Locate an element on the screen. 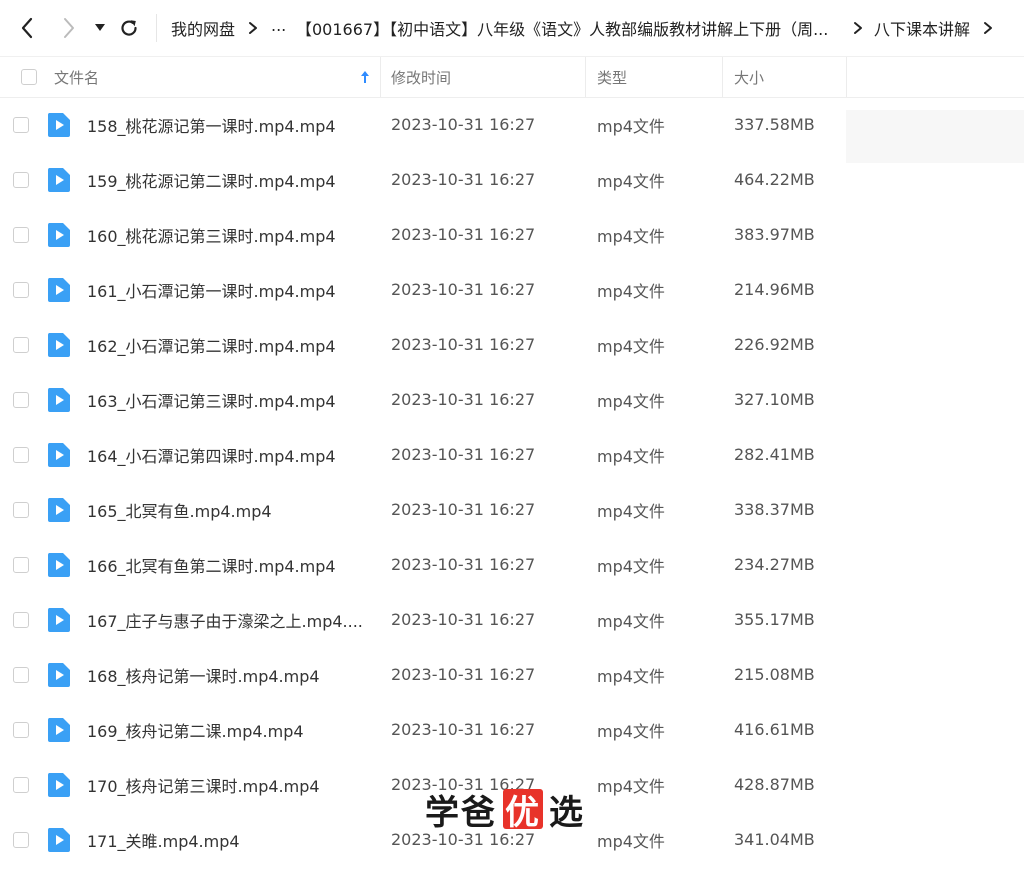 This screenshot has height=870, width=1024. file-name: 160_桃花源记第三课时.mp4.mp4 is located at coordinates (227, 234).